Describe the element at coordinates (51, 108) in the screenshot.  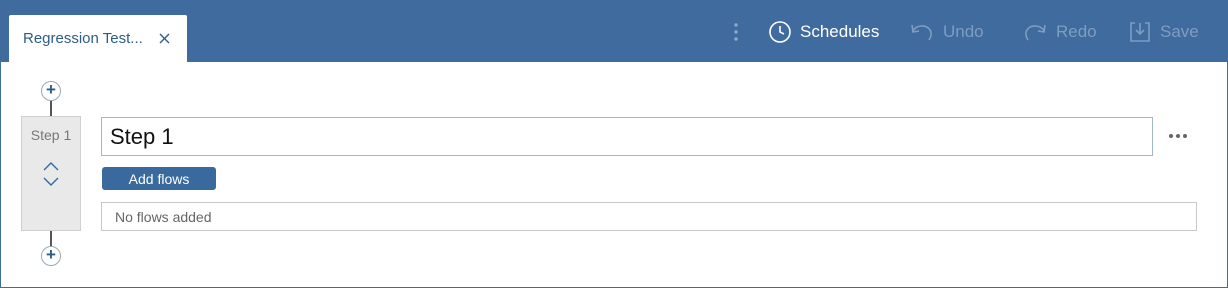
I see `rail-connector-top` at that location.